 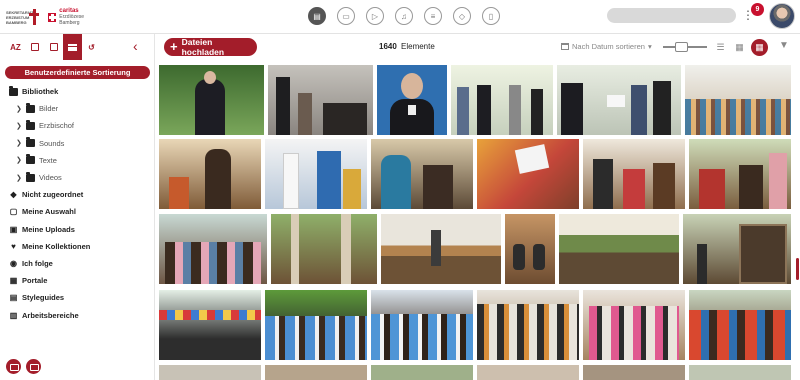 What do you see at coordinates (13, 263) in the screenshot?
I see `eye-icon: ◉` at bounding box center [13, 263].